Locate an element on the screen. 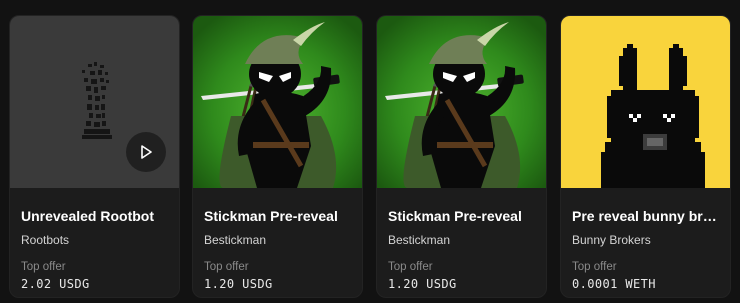  collection-name: Bunny Brokers is located at coordinates (645, 240).